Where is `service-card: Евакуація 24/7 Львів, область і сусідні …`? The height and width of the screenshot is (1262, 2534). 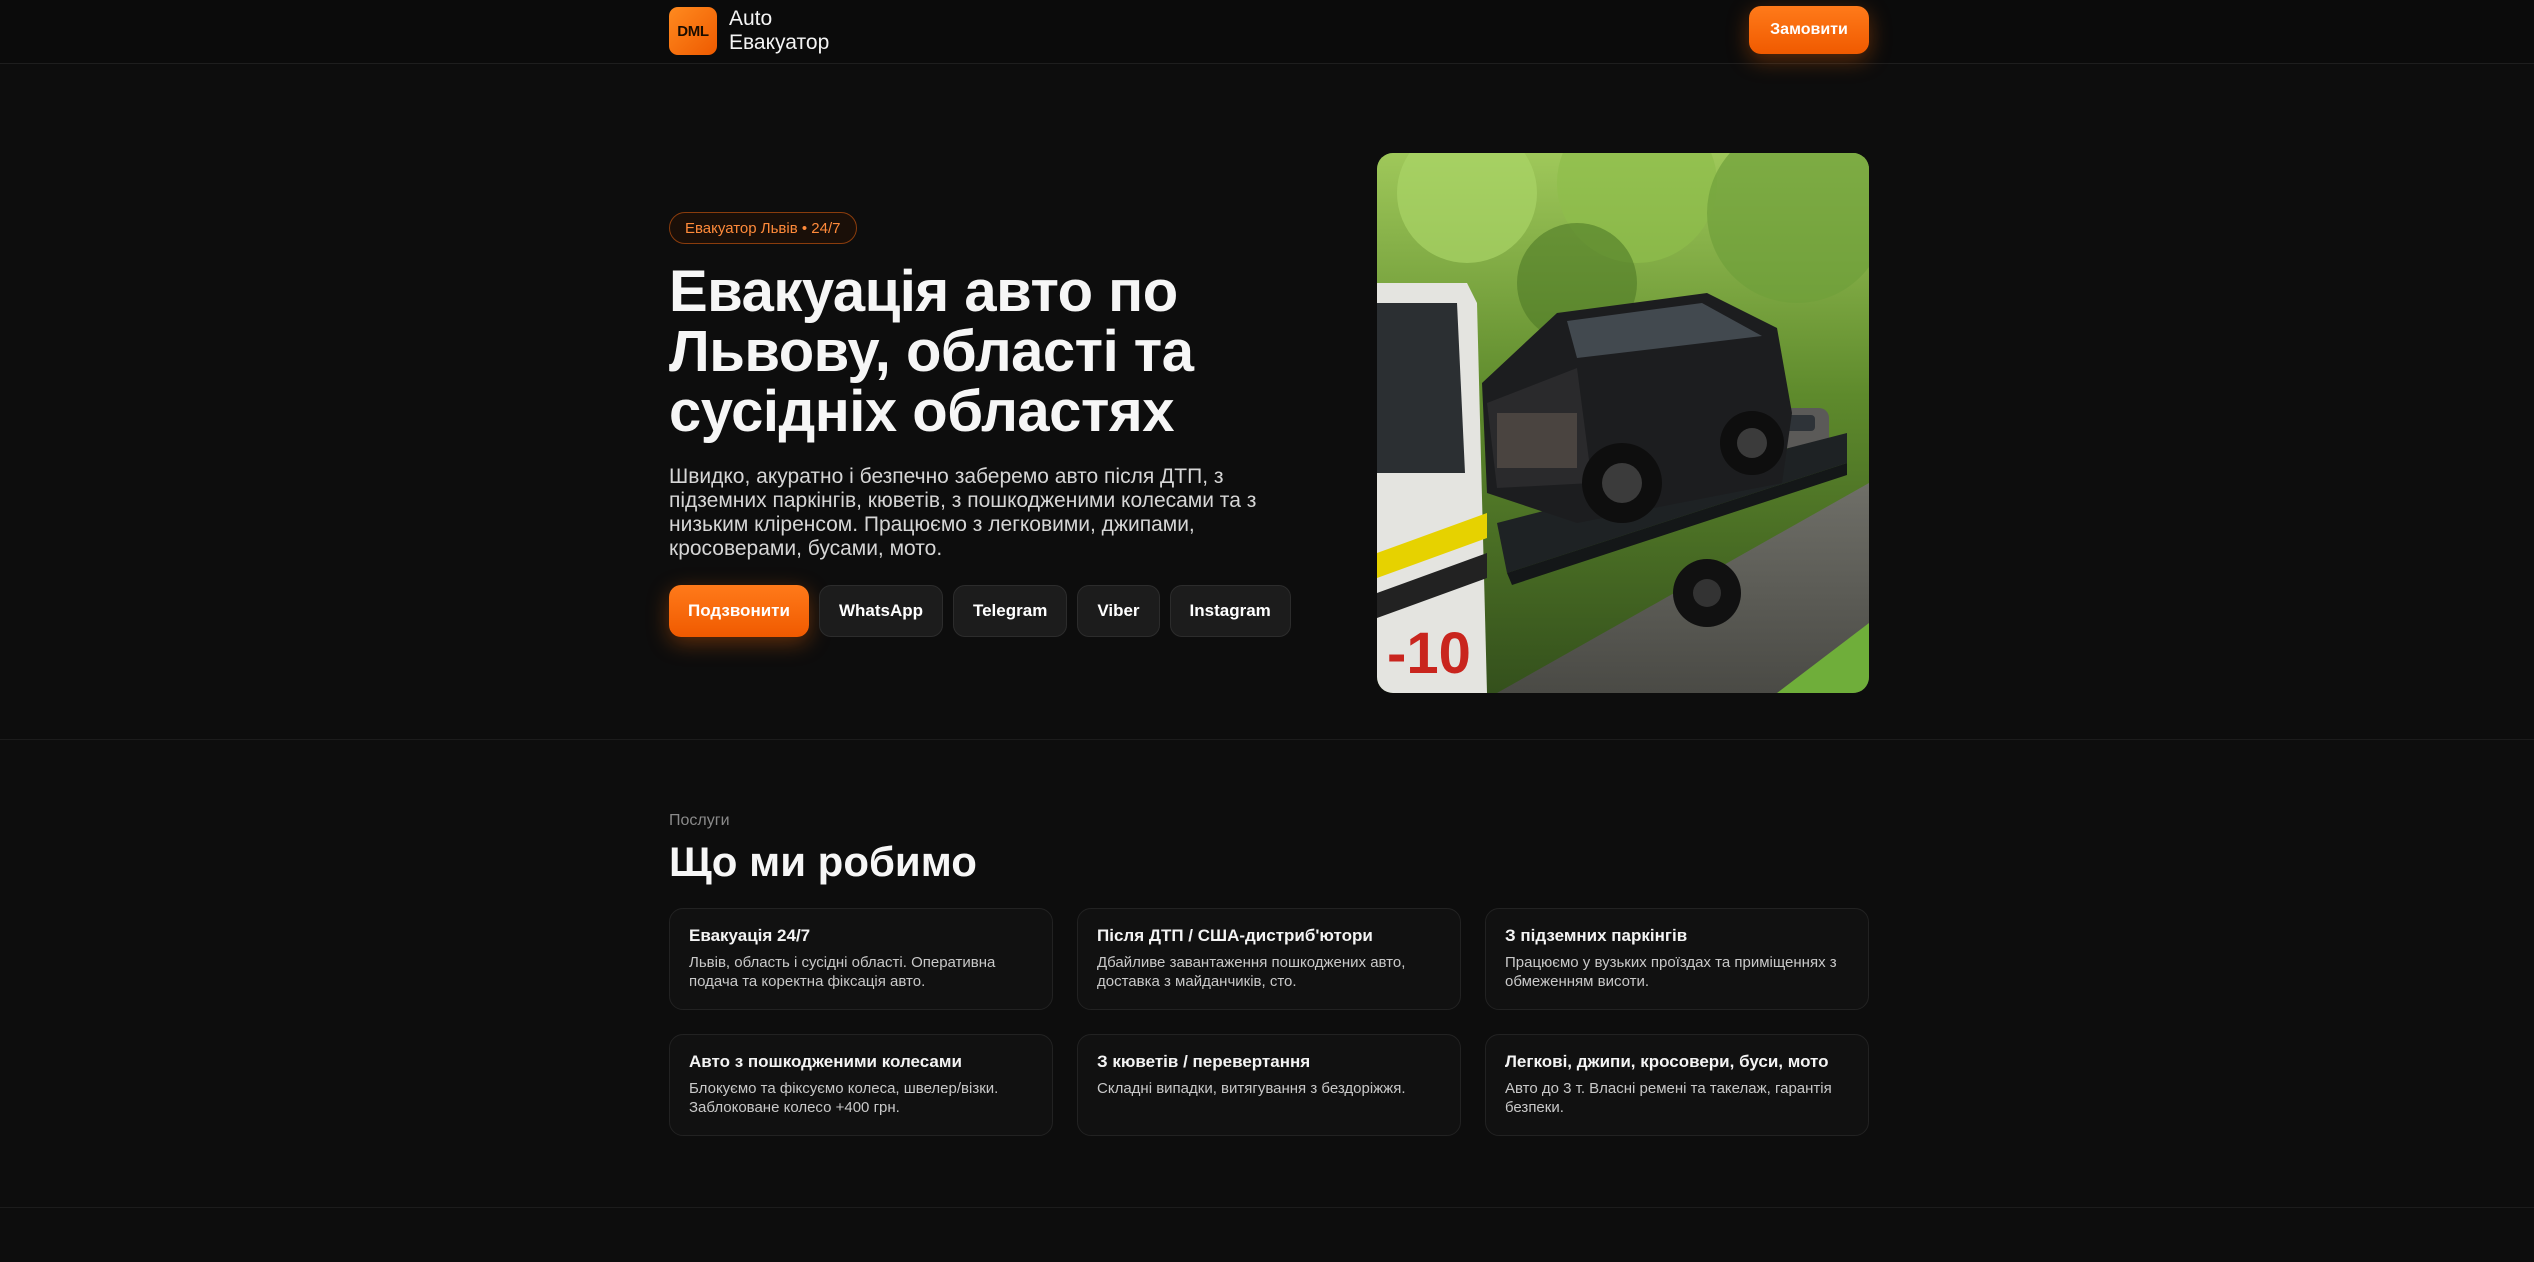
service-card: Евакуація 24/7 Львів, область і сусідні … is located at coordinates (861, 959).